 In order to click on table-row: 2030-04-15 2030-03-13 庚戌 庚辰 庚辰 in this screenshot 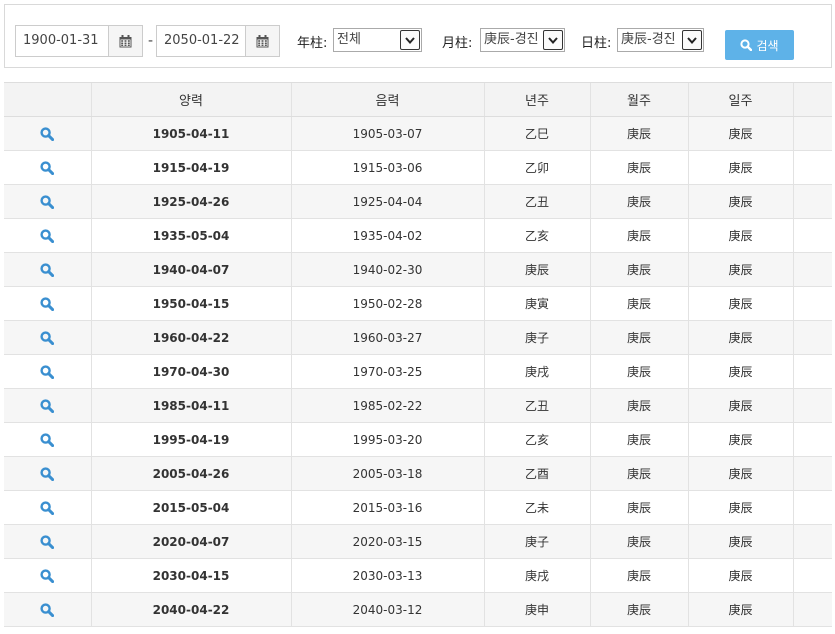, I will do `click(418, 575)`.